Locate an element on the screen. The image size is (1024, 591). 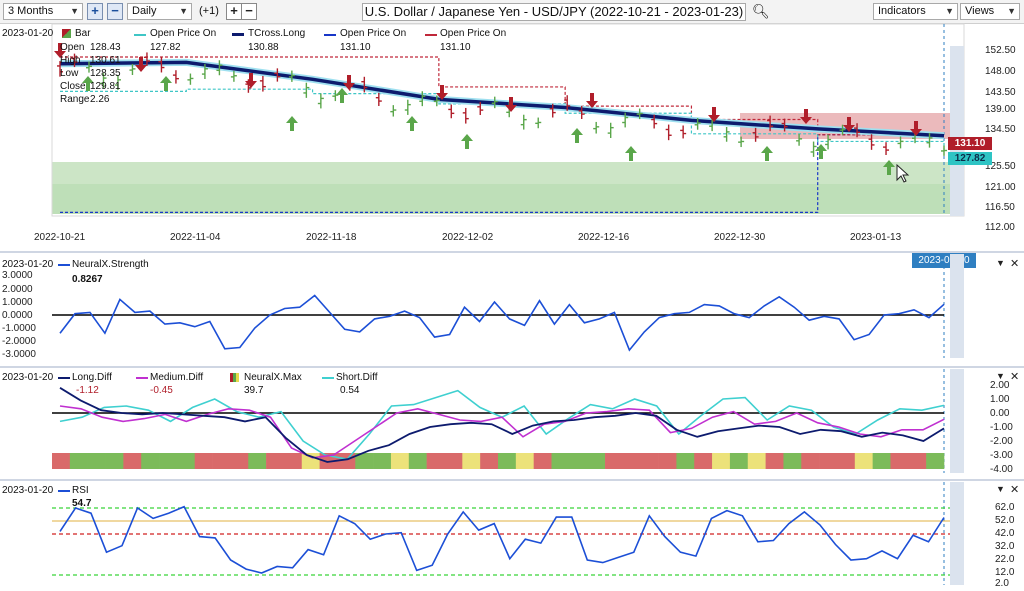
y-tick: 139.00 is located at coordinates (1000, 109).